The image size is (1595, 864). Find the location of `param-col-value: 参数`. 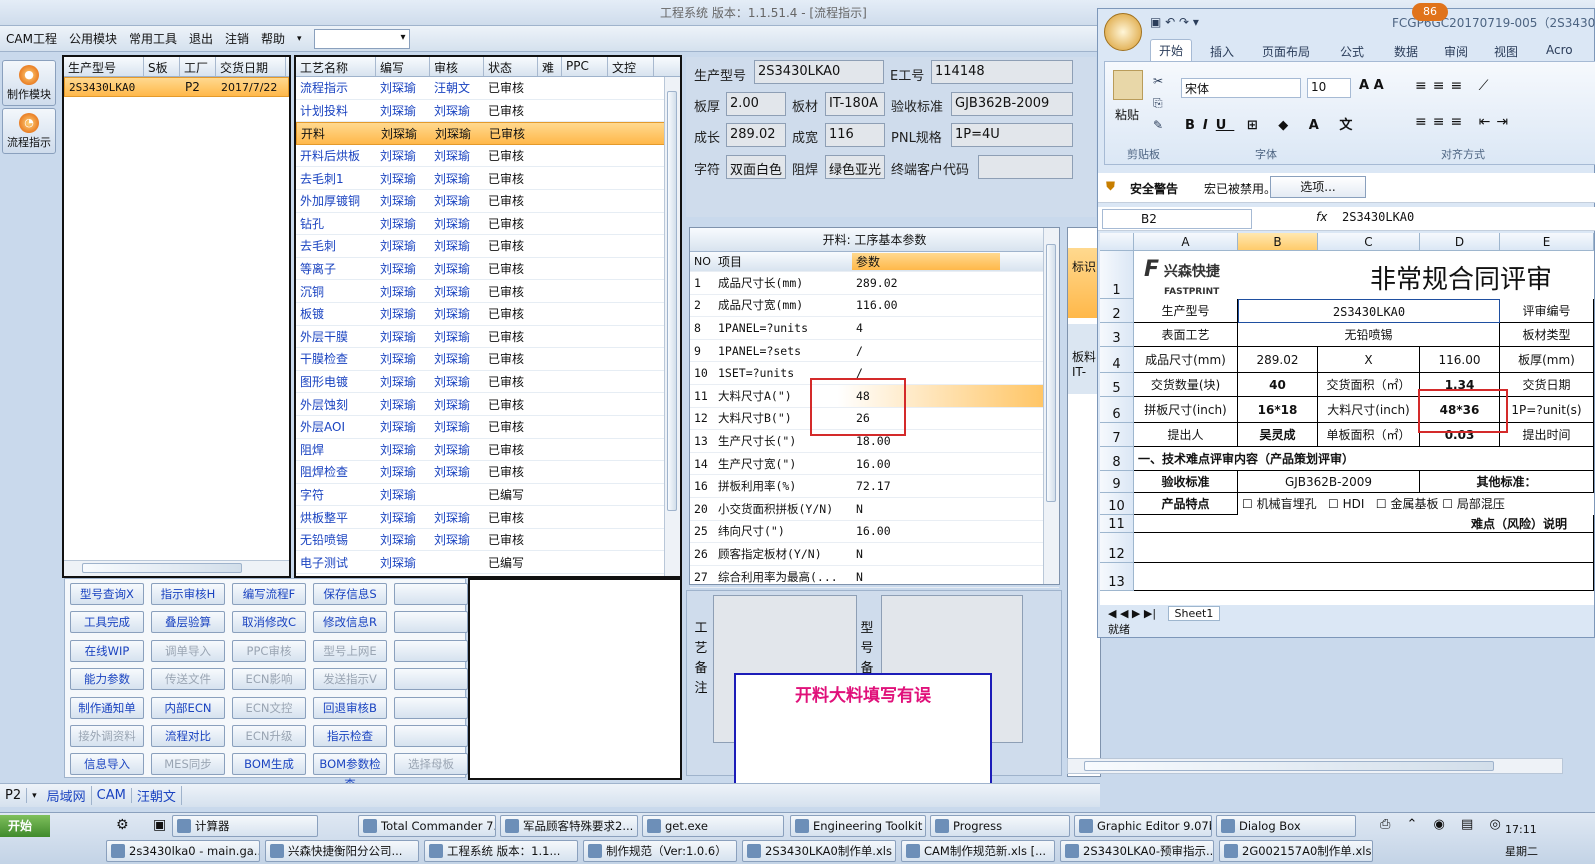

param-col-value: 参数 is located at coordinates (926, 261).